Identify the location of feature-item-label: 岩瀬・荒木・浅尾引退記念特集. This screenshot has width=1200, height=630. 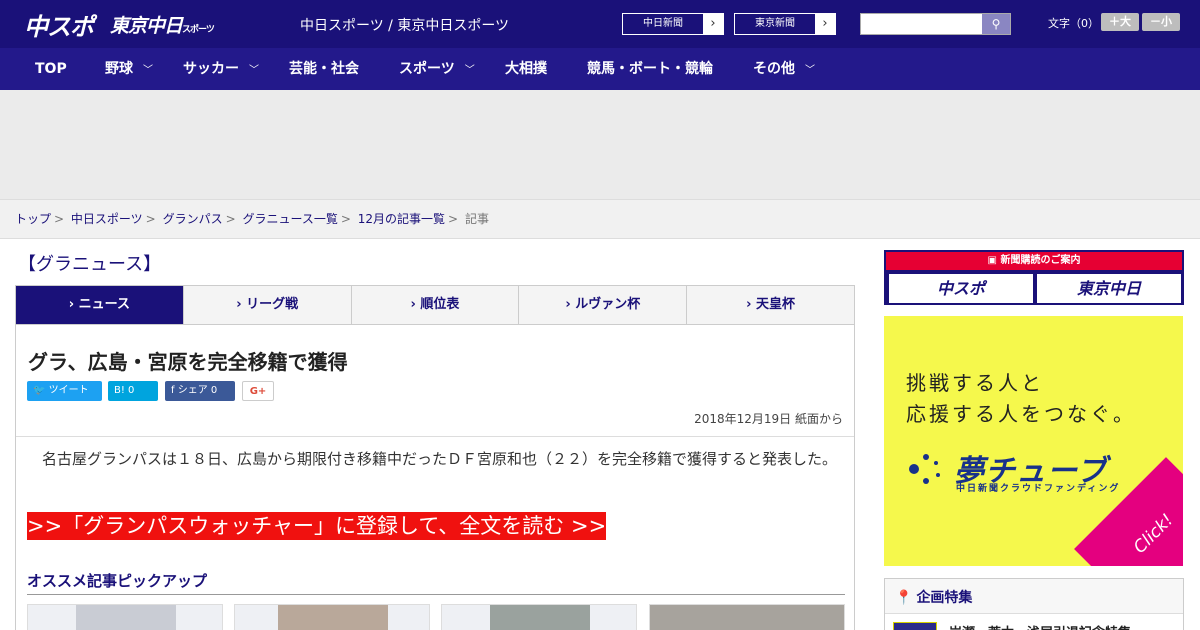
(1040, 626).